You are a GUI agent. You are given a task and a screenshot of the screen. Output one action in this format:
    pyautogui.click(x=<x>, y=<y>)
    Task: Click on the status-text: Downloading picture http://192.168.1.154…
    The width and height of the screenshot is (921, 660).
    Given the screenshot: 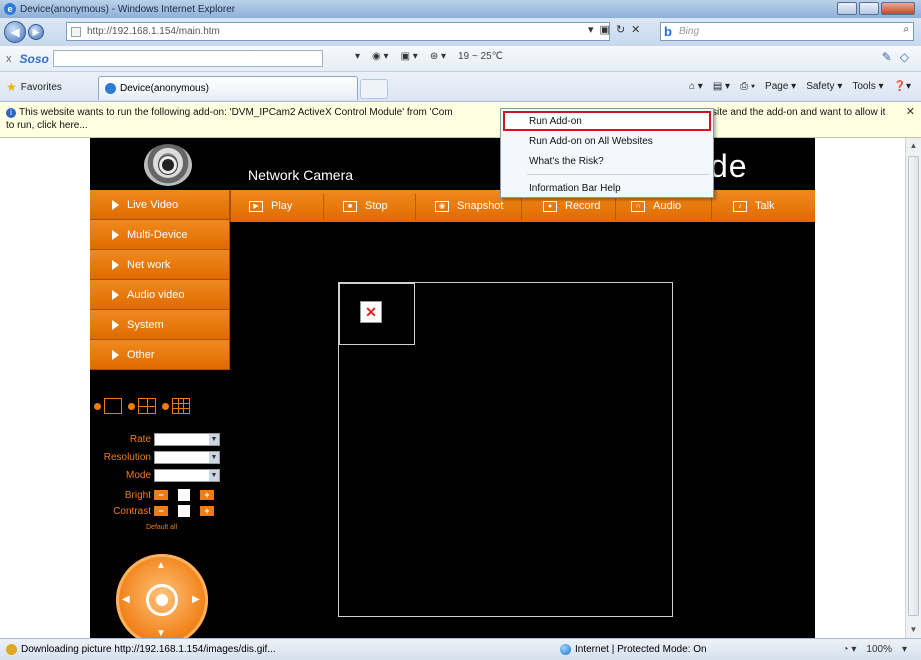 What is the action you would take?
    pyautogui.click(x=148, y=649)
    